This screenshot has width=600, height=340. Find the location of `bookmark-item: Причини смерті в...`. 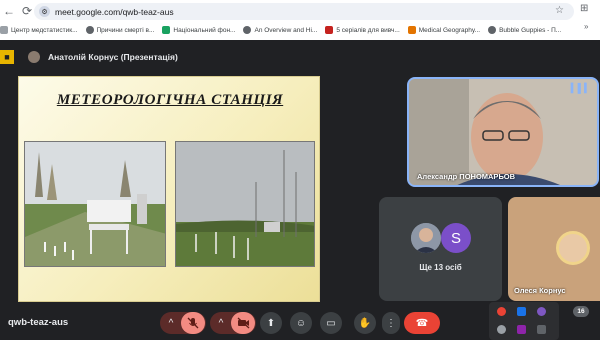

bookmark-item: Причини смерті в... is located at coordinates (119, 30).